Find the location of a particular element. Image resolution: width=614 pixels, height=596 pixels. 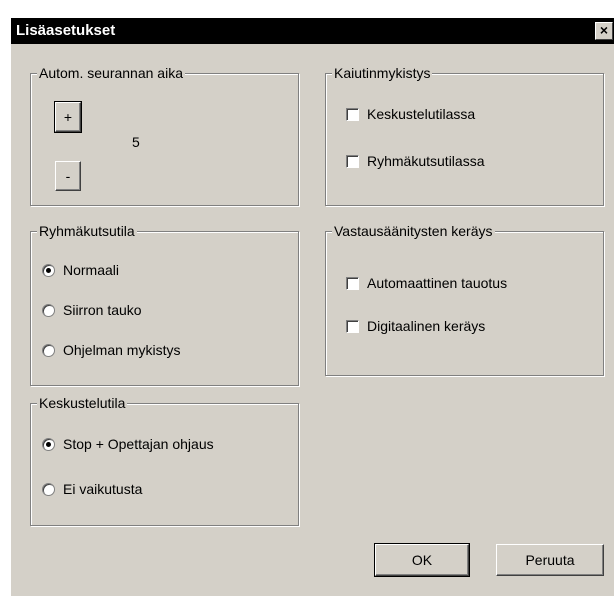

checkbox-label: Keskustelutilassa is located at coordinates (421, 114).